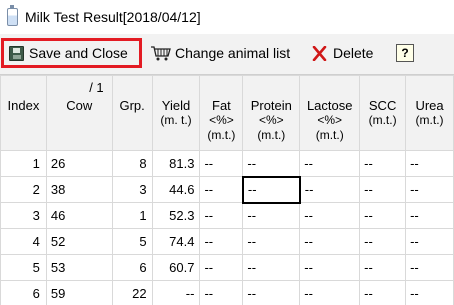 The height and width of the screenshot is (305, 454). I want to click on header-scc: SCC (m.t.), so click(383, 113).